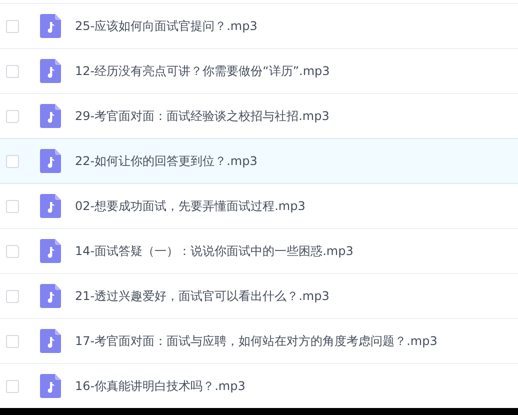 The width and height of the screenshot is (518, 415). What do you see at coordinates (202, 296) in the screenshot?
I see `file-name: 21-透过兴趣爱好，面试官可以看出什么？.mp3` at bounding box center [202, 296].